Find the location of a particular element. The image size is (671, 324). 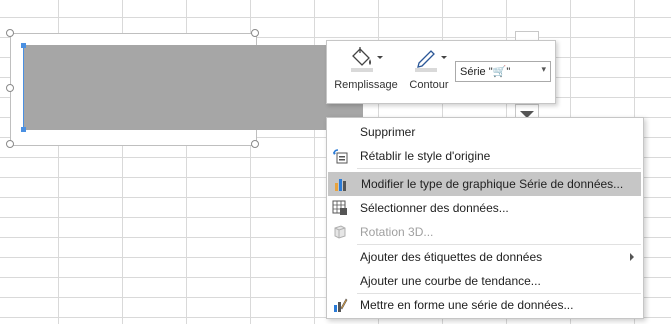

paint-bucket-icon is located at coordinates (367, 59).